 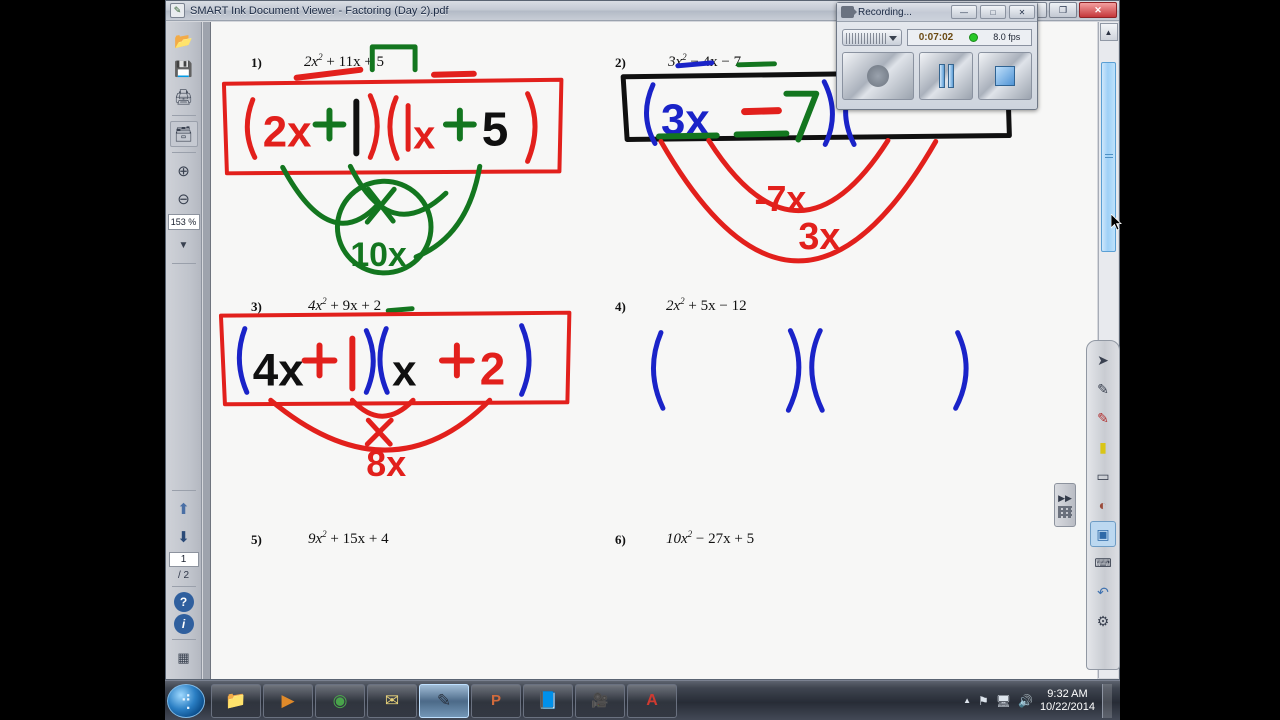 What do you see at coordinates (82, 360) in the screenshot?
I see `letterbox-left` at bounding box center [82, 360].